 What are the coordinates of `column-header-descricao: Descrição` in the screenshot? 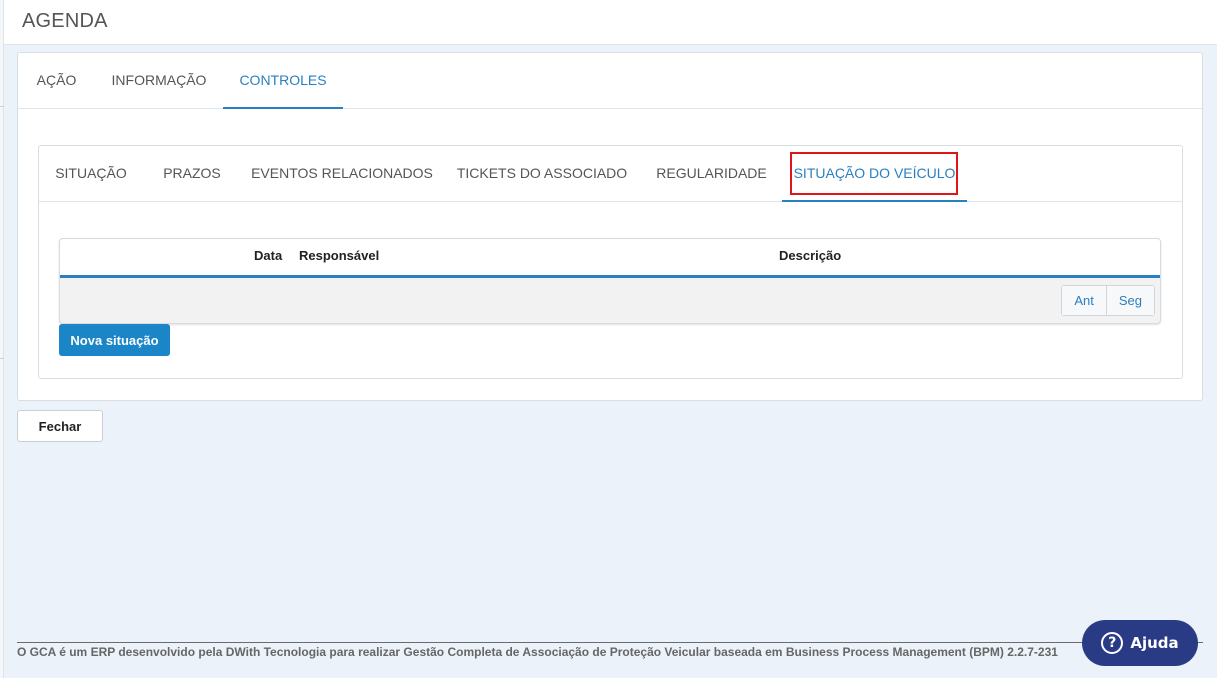 It's located at (810, 257).